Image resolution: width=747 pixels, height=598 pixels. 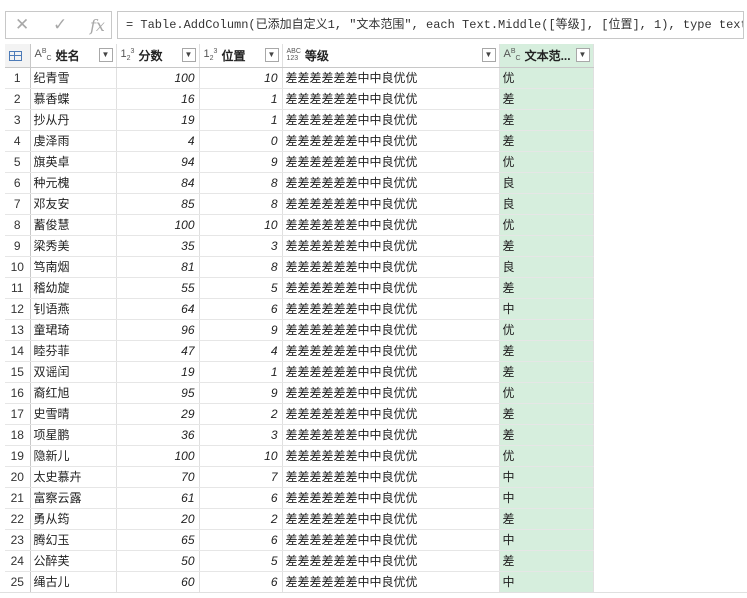 I want to click on name-cell: 太史慕卉, so click(x=73, y=477).